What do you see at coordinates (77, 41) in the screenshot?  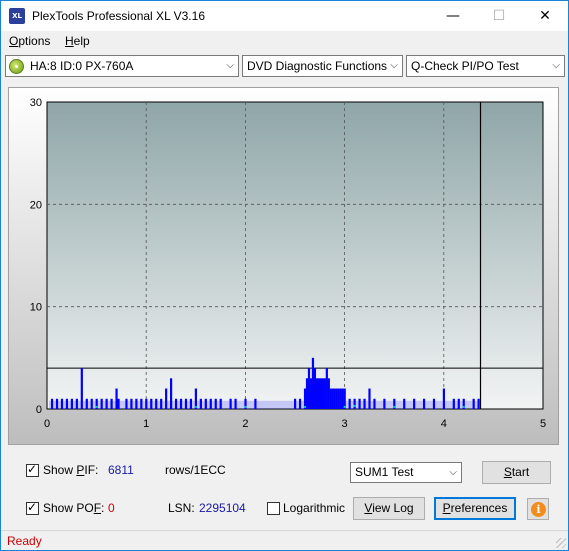 I see `menu-help: Help` at bounding box center [77, 41].